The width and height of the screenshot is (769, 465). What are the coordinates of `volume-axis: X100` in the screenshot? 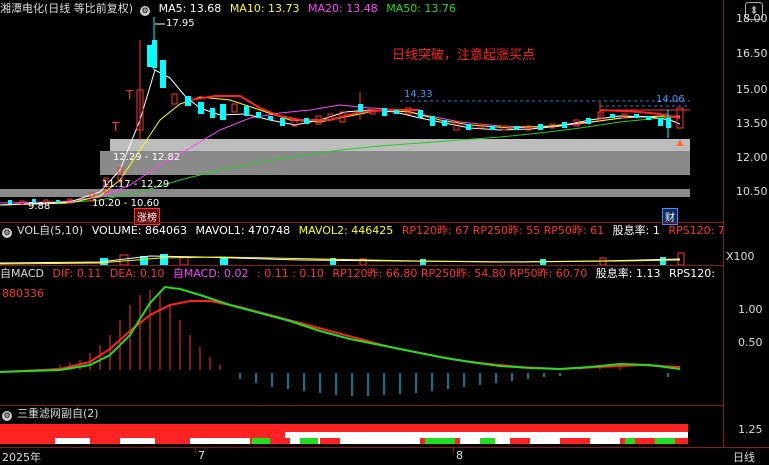 It's located at (746, 243).